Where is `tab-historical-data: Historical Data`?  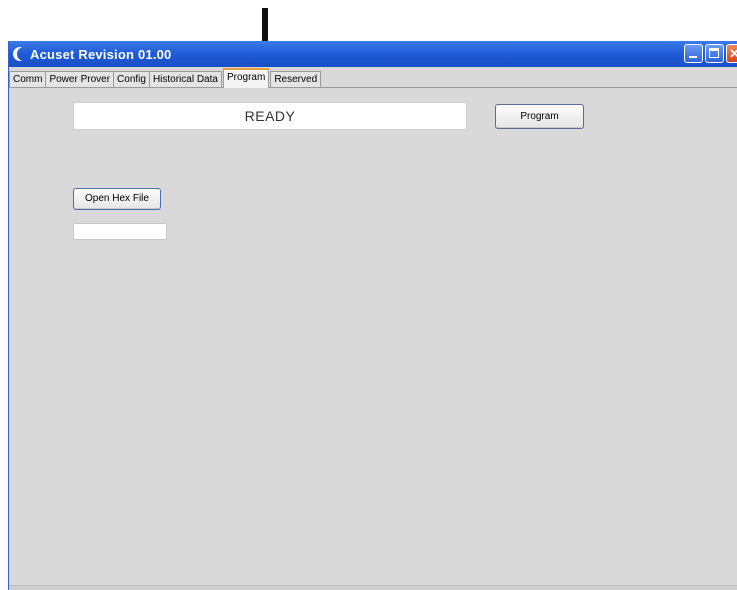
tab-historical-data: Historical Data is located at coordinates (185, 79).